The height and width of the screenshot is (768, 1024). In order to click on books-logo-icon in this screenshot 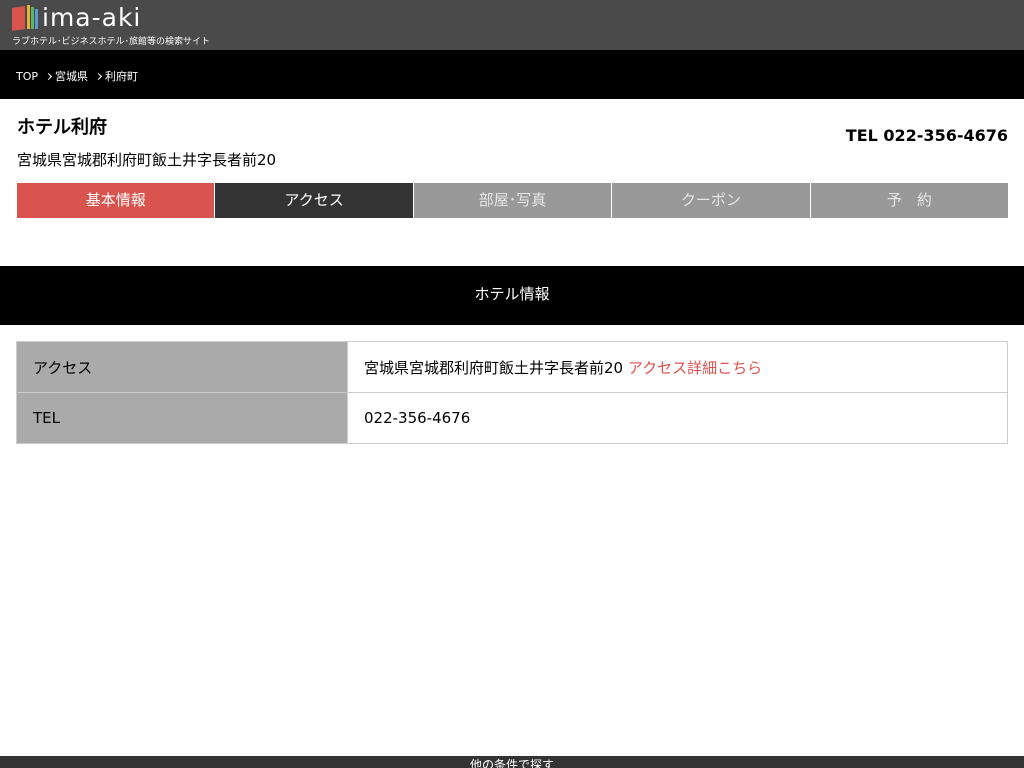, I will do `click(25, 18)`.